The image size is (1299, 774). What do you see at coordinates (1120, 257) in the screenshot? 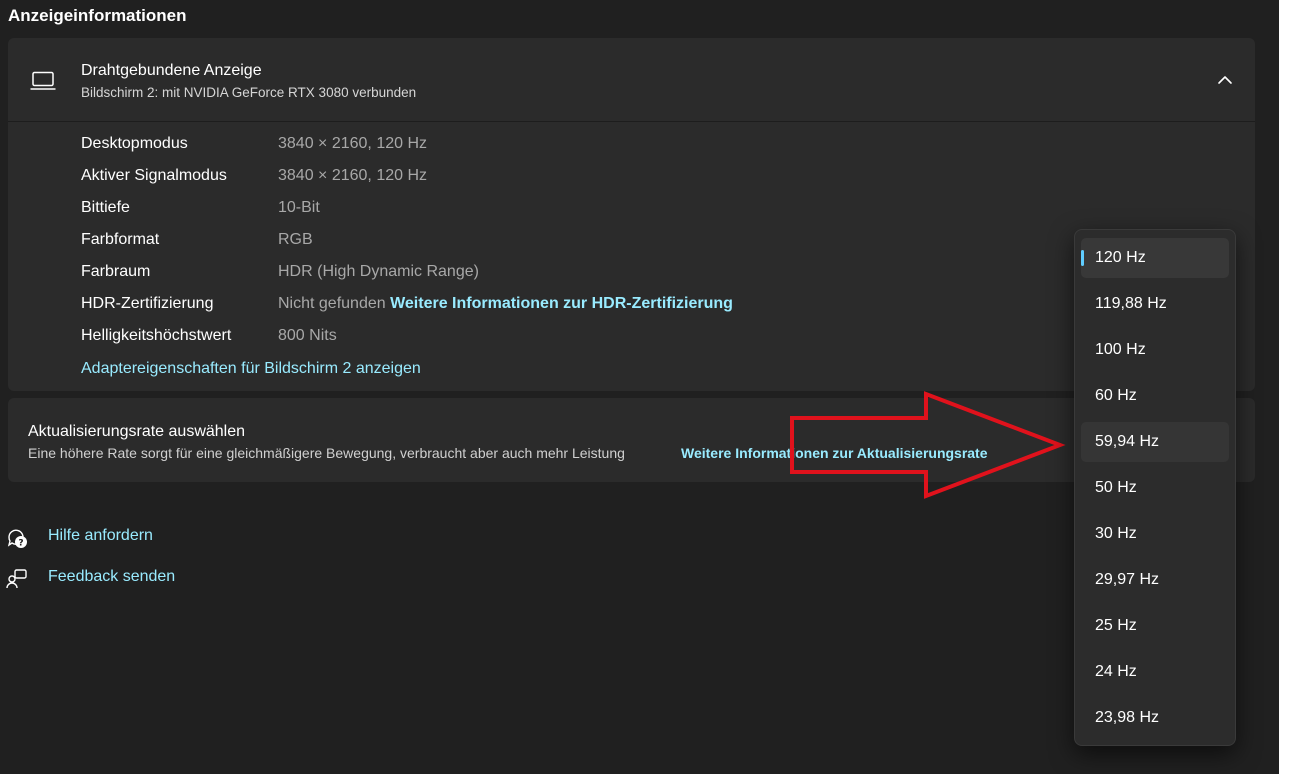
I see `dropdown-option-label: 120 Hz` at bounding box center [1120, 257].